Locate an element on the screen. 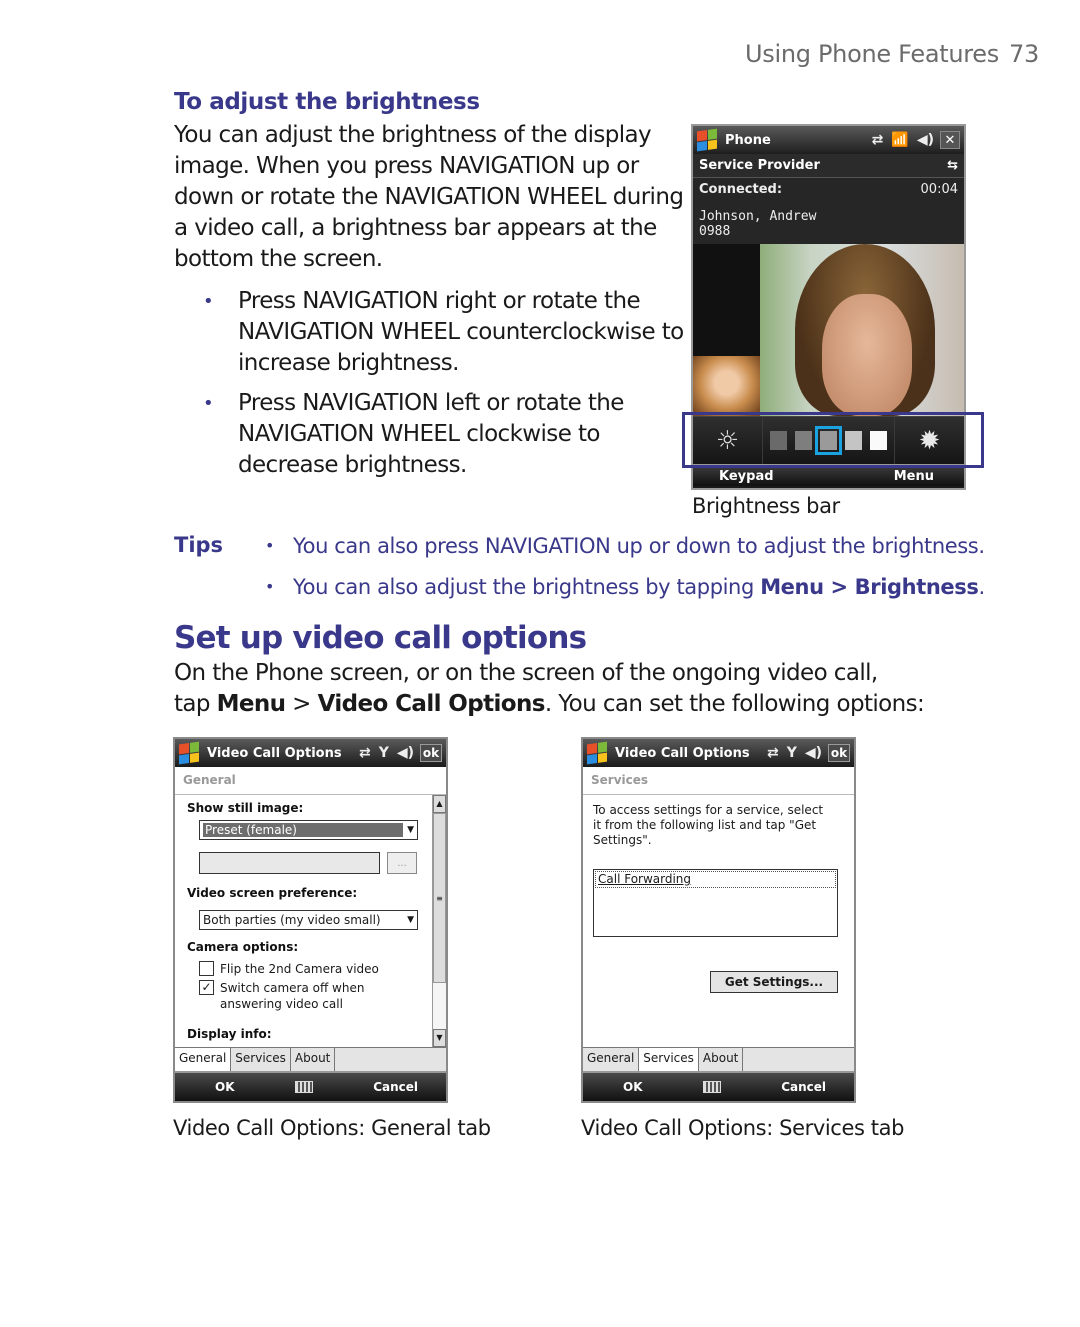  signal-icon: 📶 is located at coordinates (899, 140).